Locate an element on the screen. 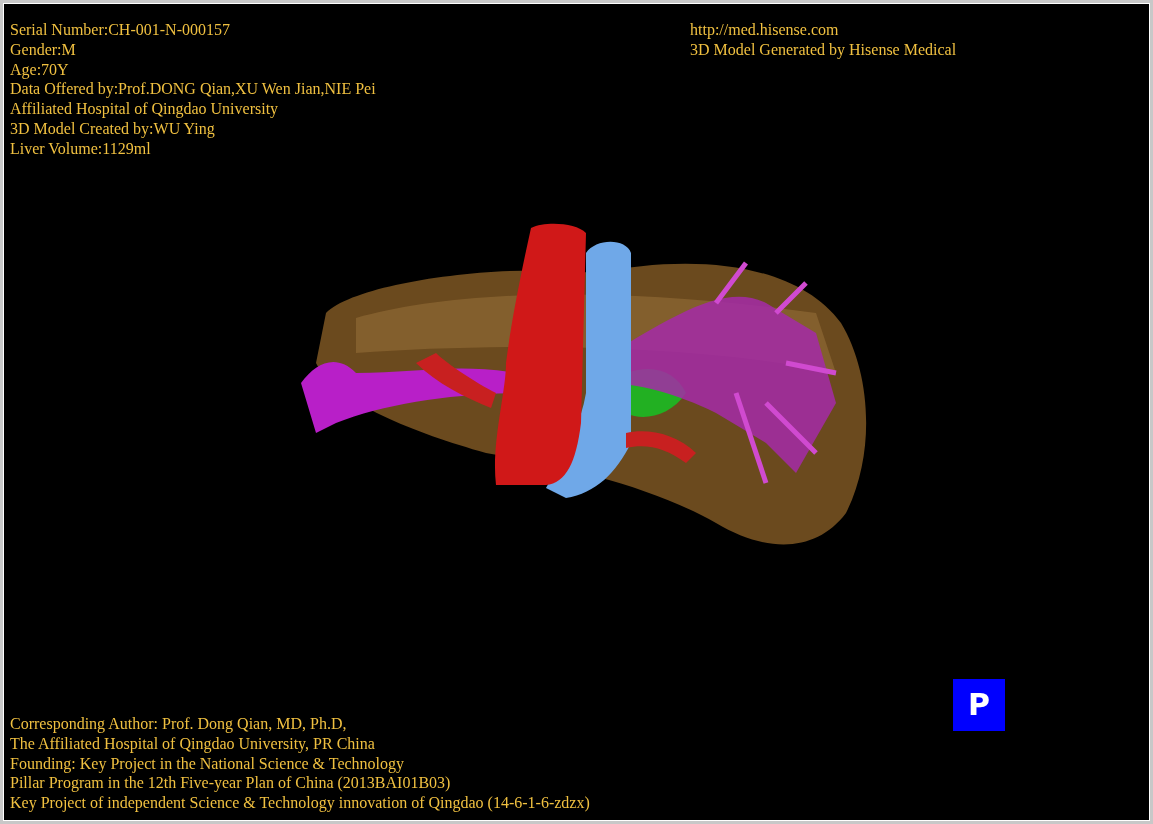 The height and width of the screenshot is (824, 1153). credit-line: Founding: Key Project in the National Science & Technology is located at coordinates (207, 763).